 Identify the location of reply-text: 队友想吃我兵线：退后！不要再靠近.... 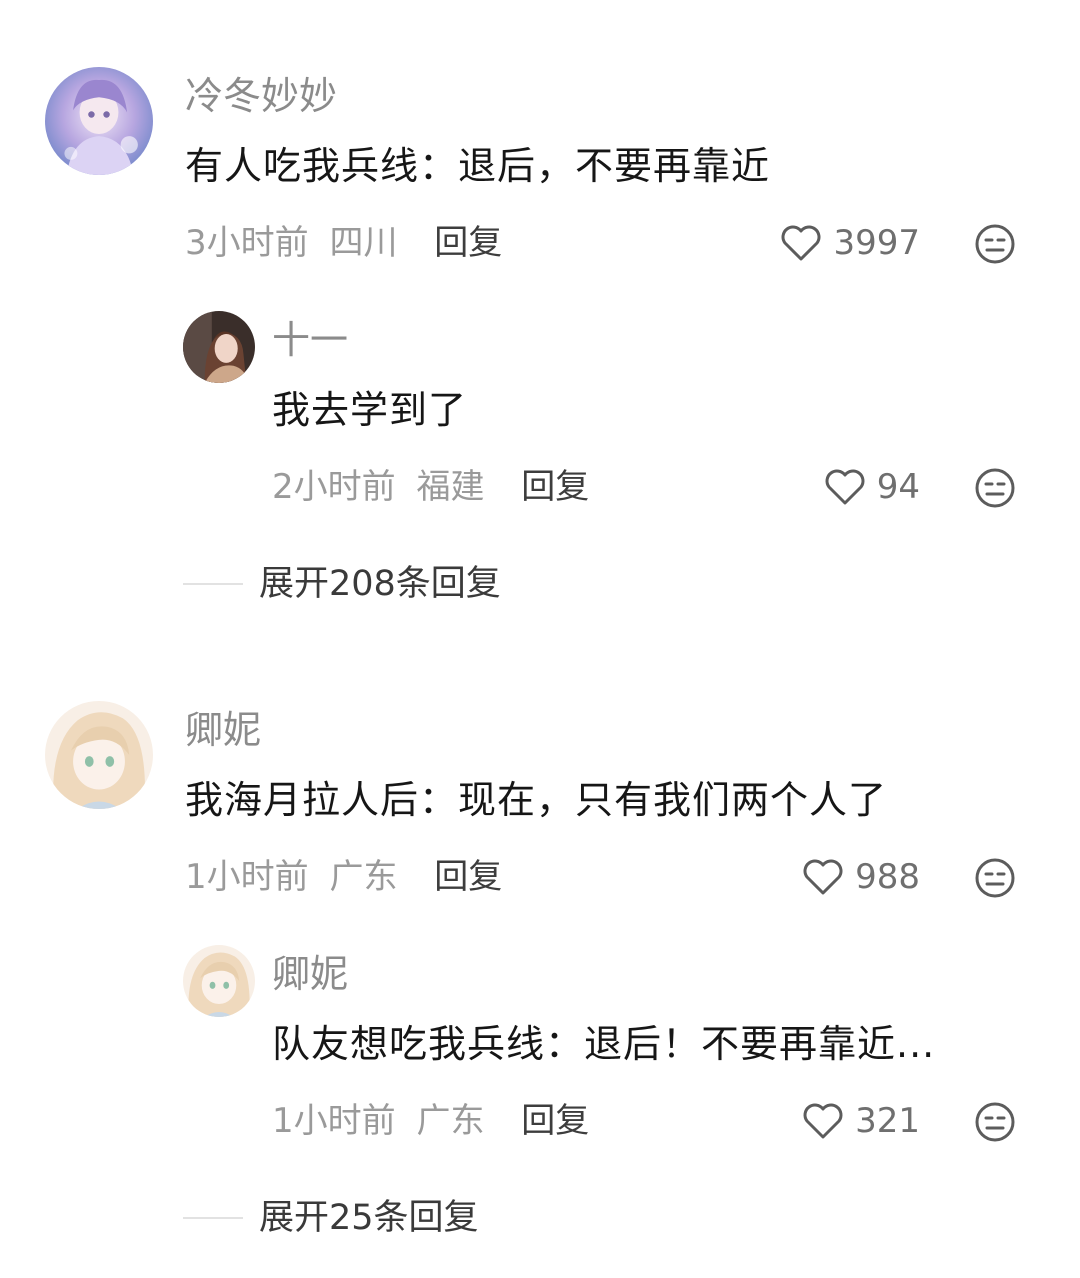
(604, 1044).